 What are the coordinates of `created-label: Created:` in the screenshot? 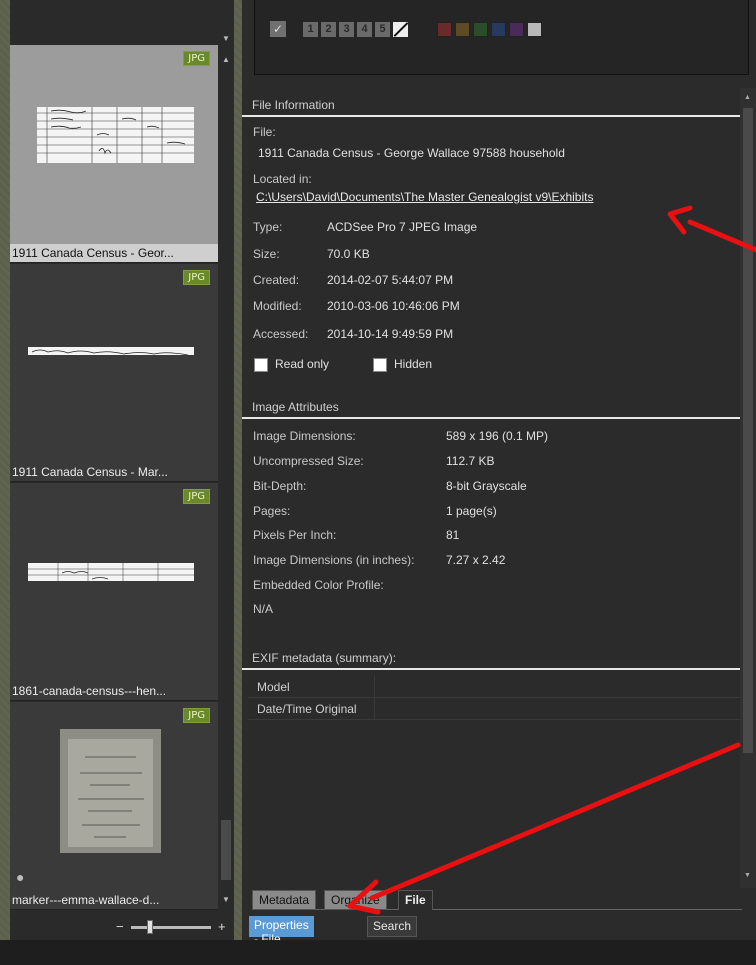 It's located at (276, 280).